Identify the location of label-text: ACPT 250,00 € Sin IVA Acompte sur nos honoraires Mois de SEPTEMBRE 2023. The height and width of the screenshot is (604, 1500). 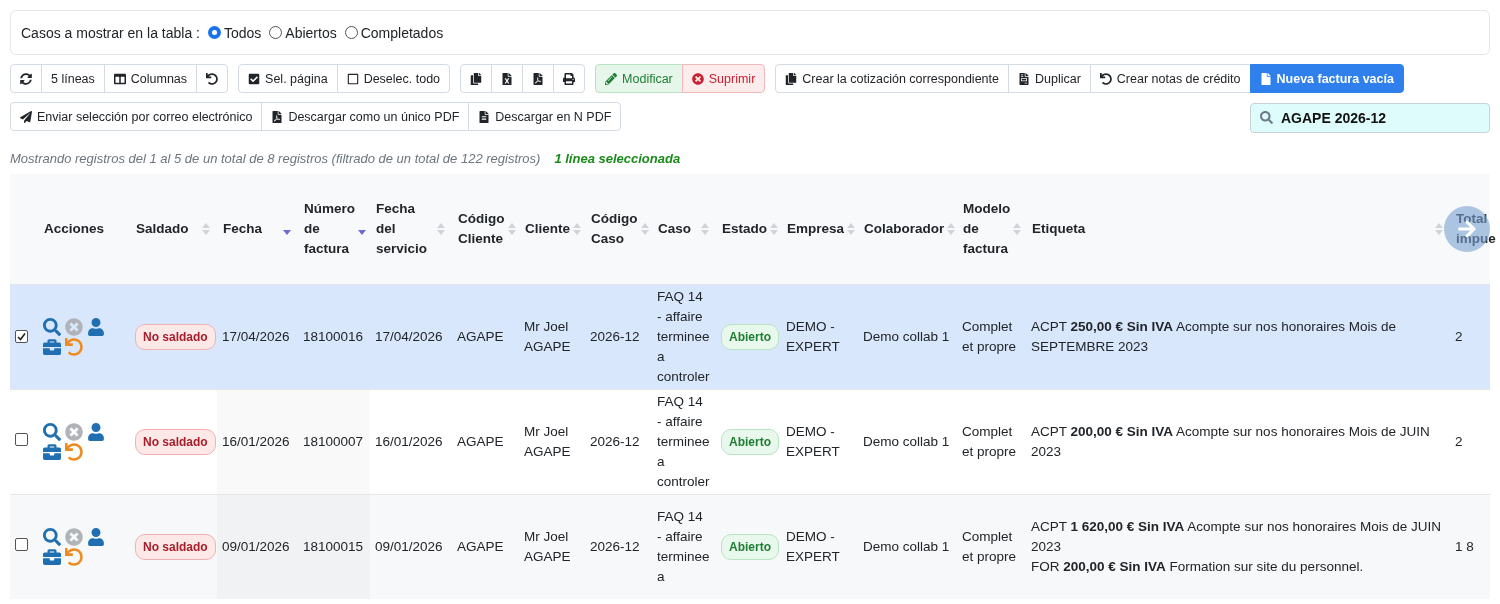
(1214, 336).